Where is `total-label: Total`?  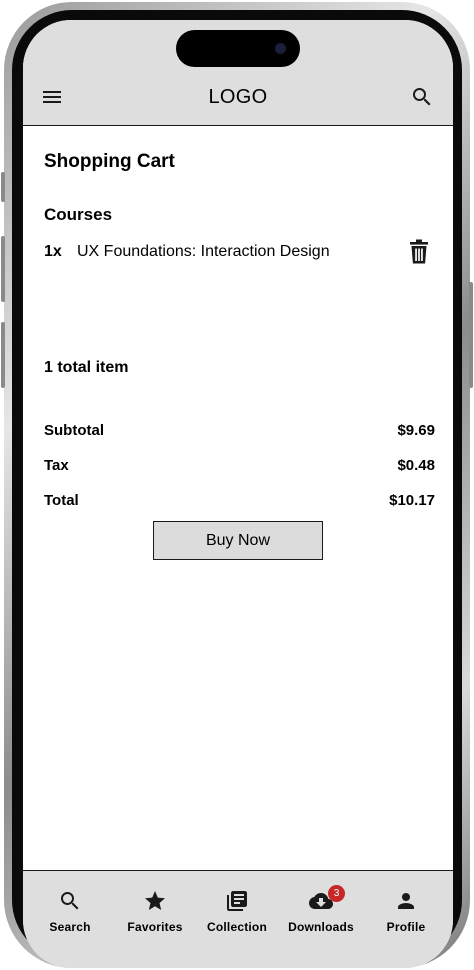
total-label: Total is located at coordinates (61, 500).